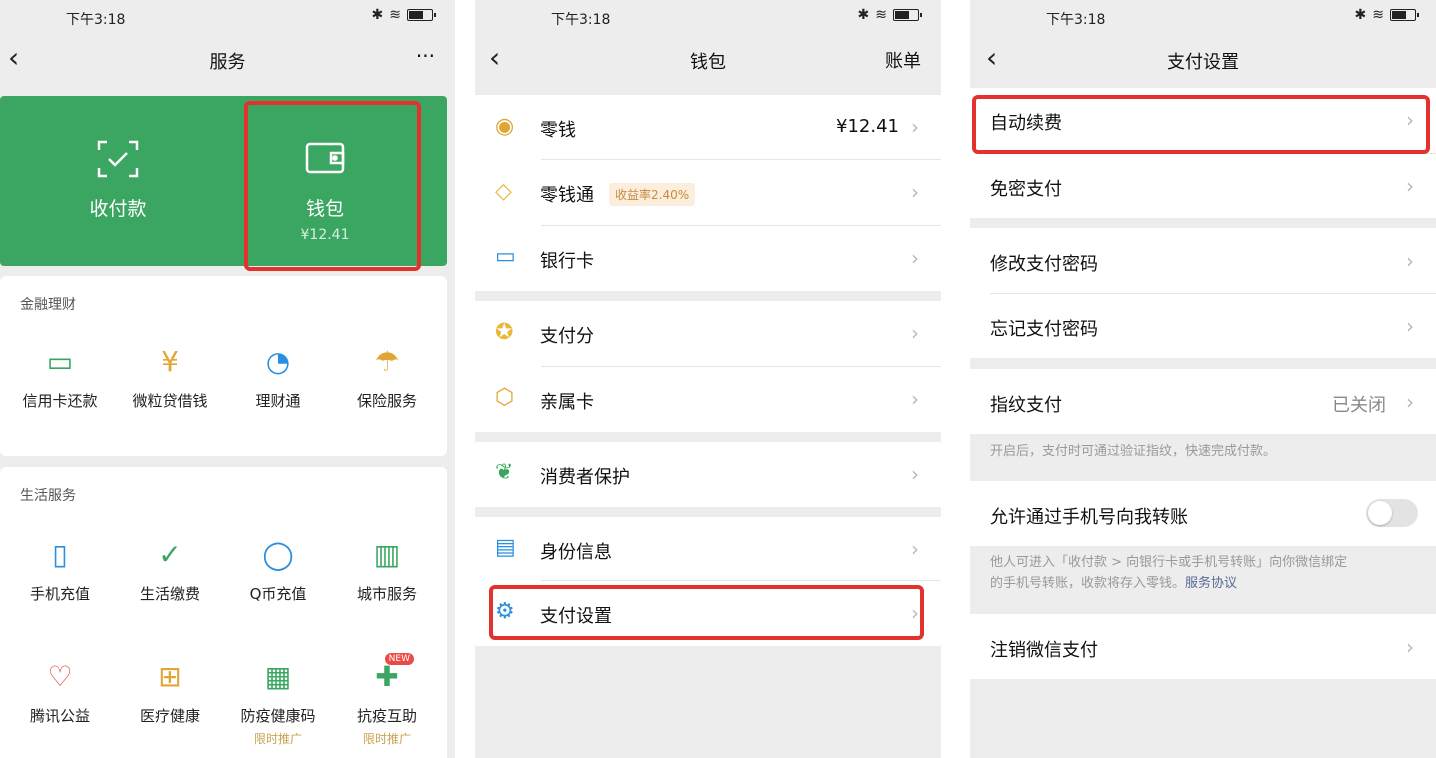 Image resolution: width=1436 pixels, height=758 pixels. What do you see at coordinates (567, 195) in the screenshot?
I see `row-label: 零钱通` at bounding box center [567, 195].